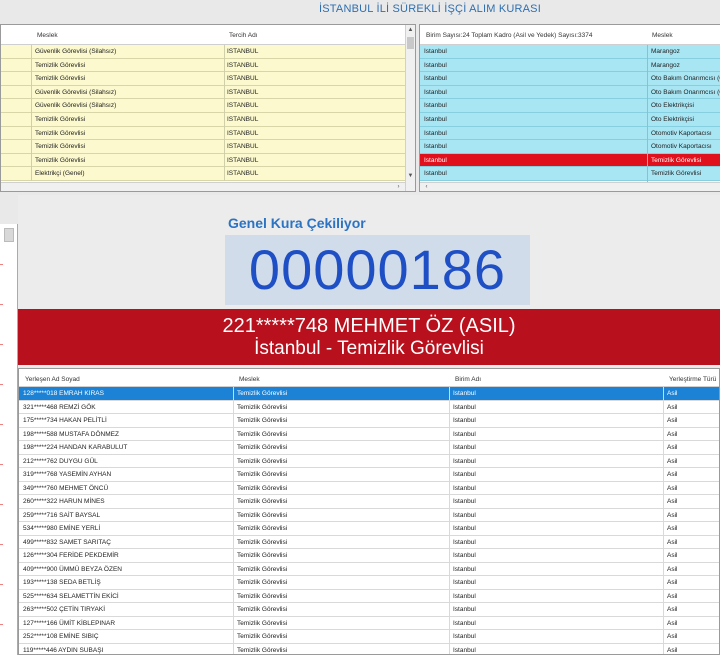 This screenshot has width=720, height=655. I want to click on scroll-down-icon: ▼, so click(410, 176).